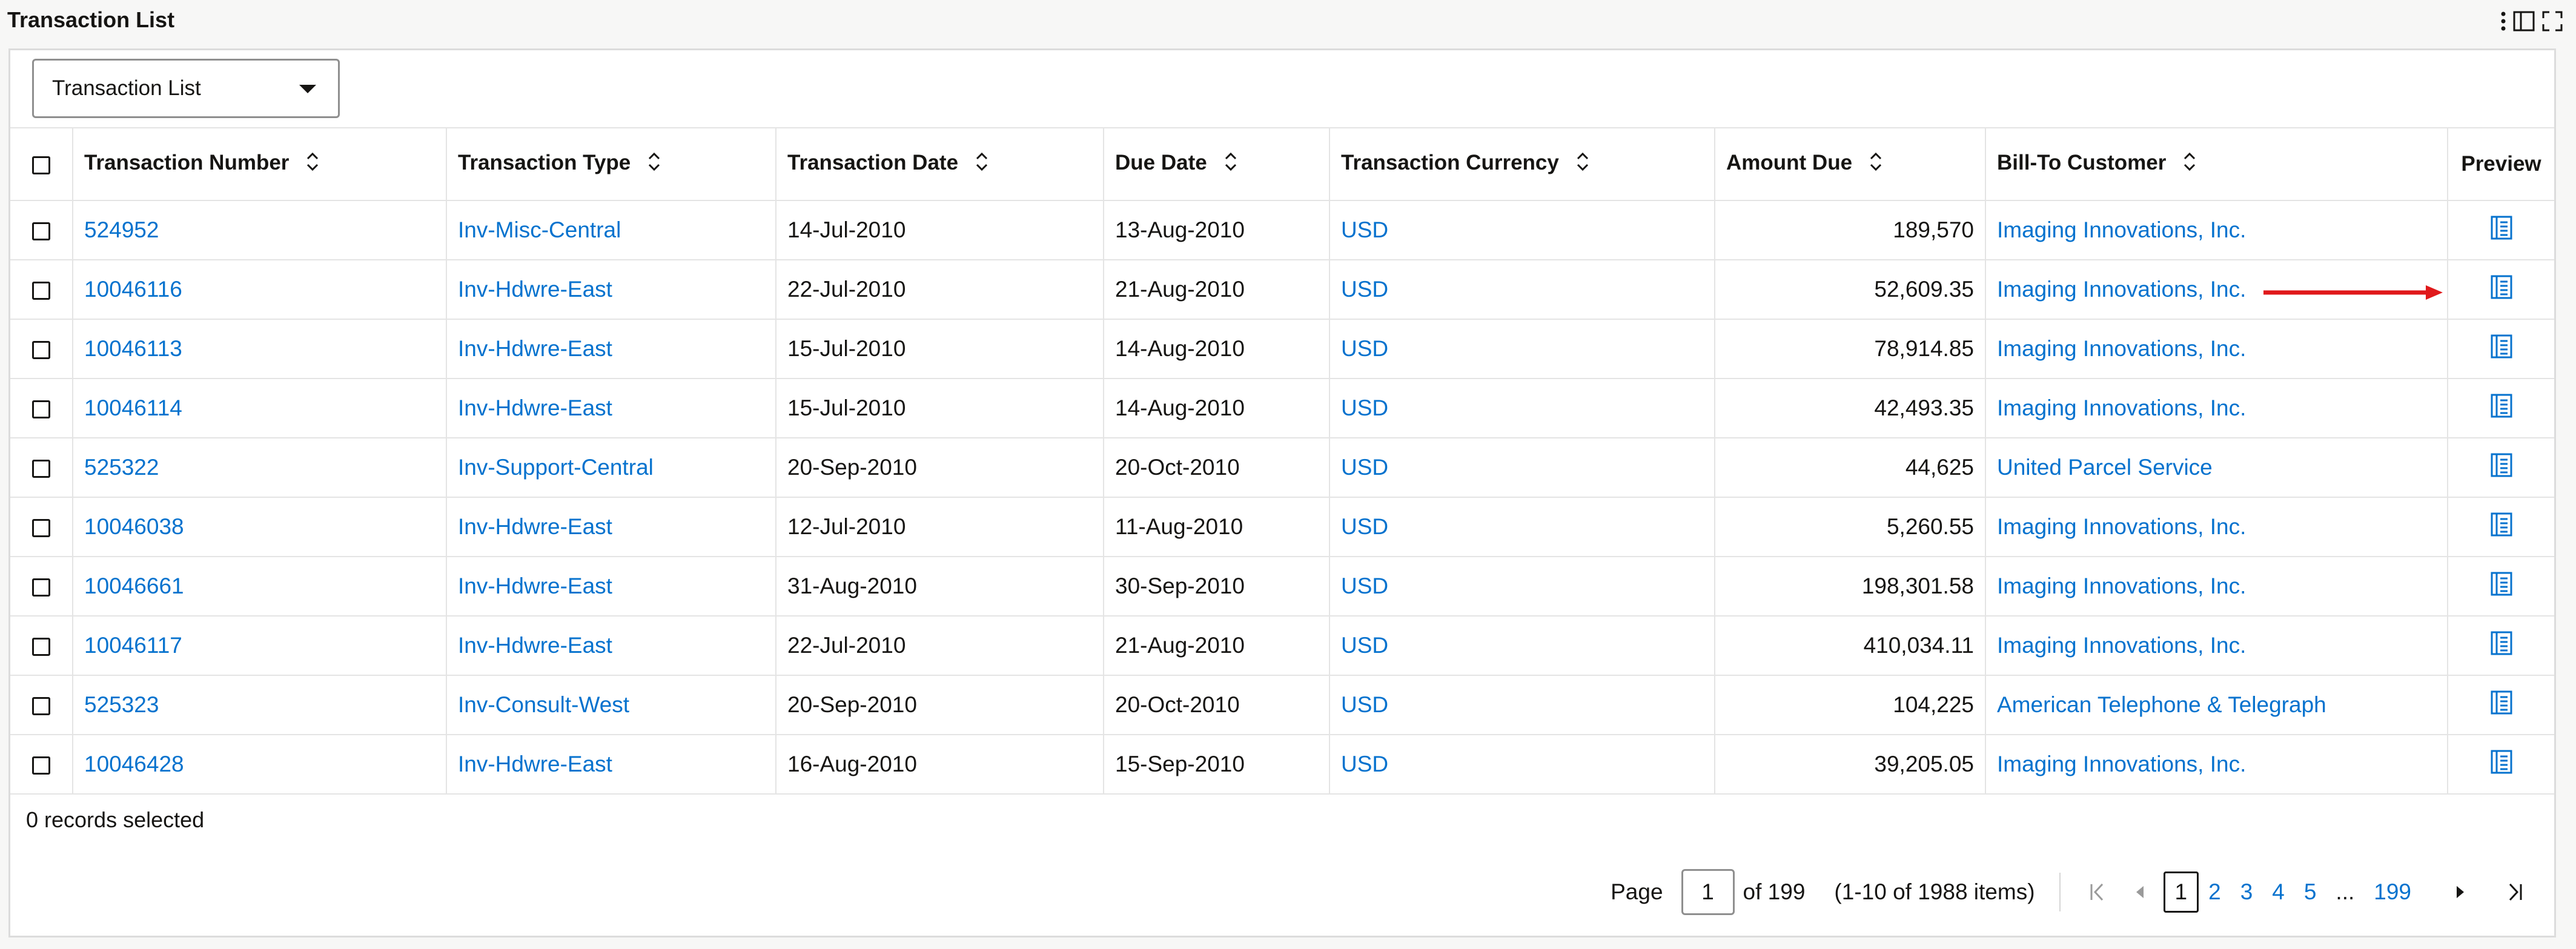 This screenshot has height=949, width=2576. Describe the element at coordinates (134, 526) in the screenshot. I see `transaction-number-link: 10046038` at that location.